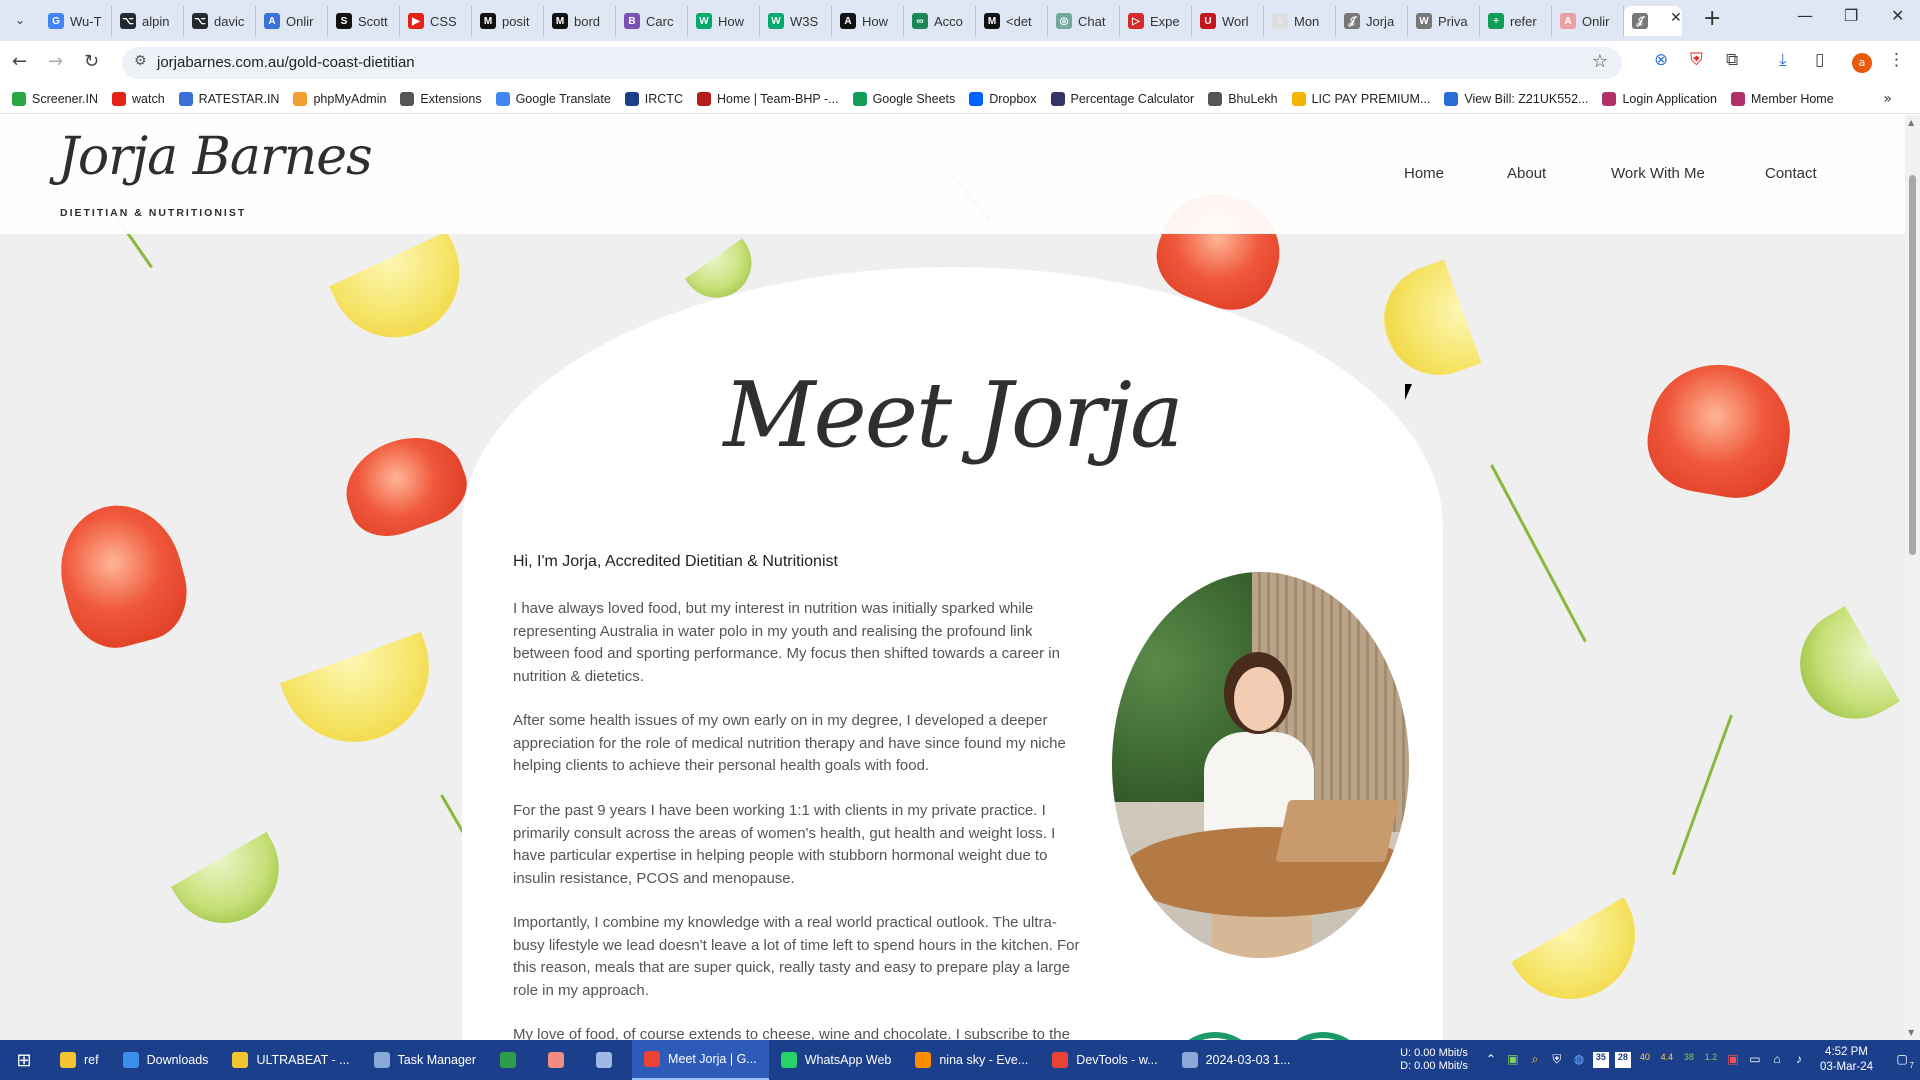 This screenshot has height=1080, width=1920. What do you see at coordinates (65, 99) in the screenshot?
I see `bookmark-label: Screener.IN` at bounding box center [65, 99].